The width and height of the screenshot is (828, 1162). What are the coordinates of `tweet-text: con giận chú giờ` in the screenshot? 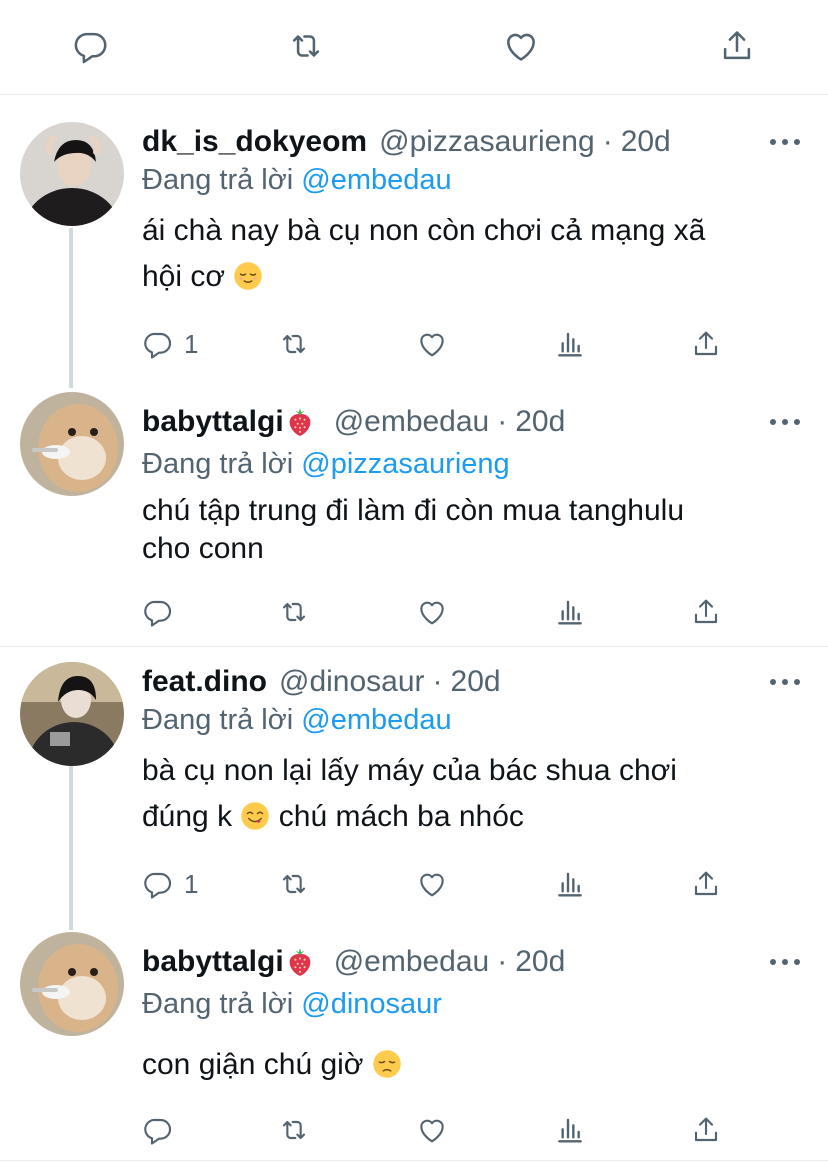 It's located at (462, 1065).